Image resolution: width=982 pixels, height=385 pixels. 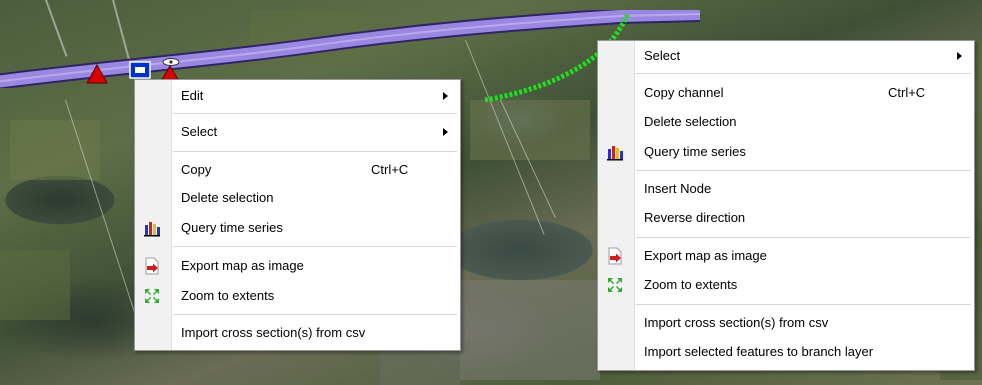 I want to click on menu-item-insert-node: Insert Node, so click(x=786, y=189).